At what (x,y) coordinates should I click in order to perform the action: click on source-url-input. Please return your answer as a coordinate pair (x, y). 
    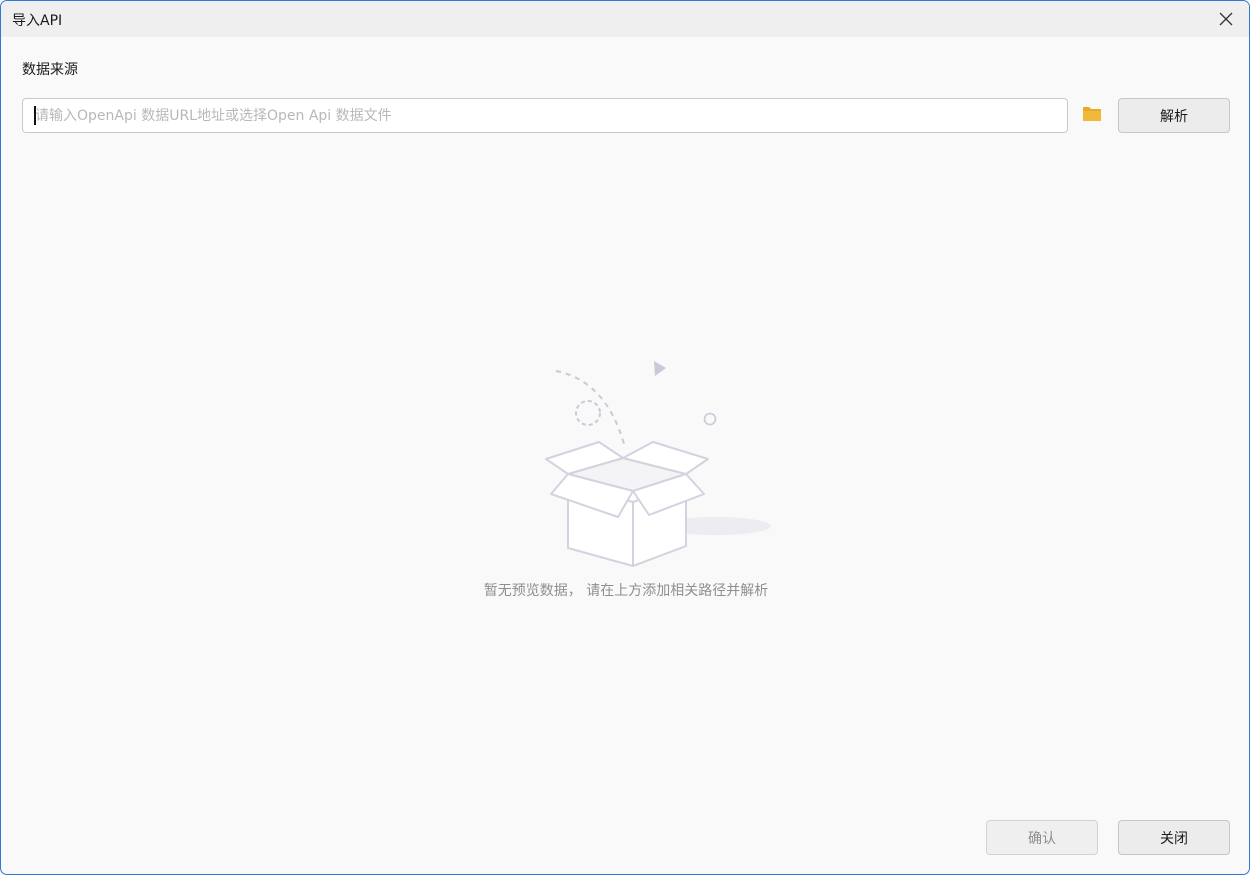
    Looking at the image, I should click on (545, 115).